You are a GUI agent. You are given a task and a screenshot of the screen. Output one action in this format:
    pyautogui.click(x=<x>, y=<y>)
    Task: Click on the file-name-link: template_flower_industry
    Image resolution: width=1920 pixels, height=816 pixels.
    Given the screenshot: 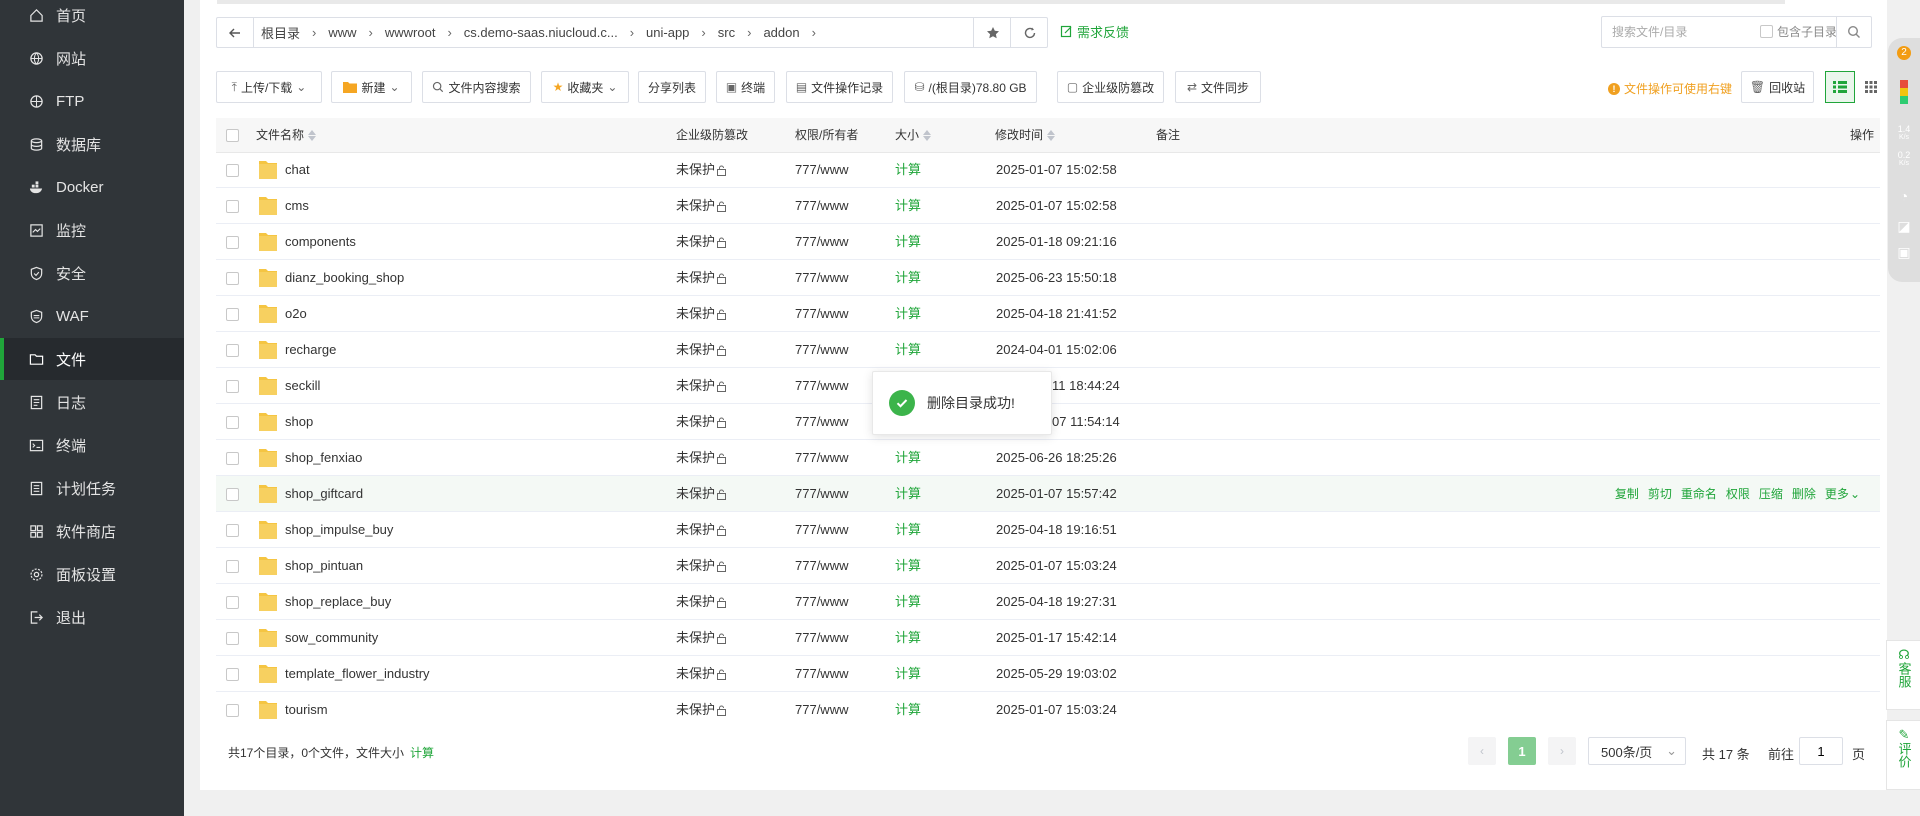 What is the action you would take?
    pyautogui.click(x=357, y=674)
    